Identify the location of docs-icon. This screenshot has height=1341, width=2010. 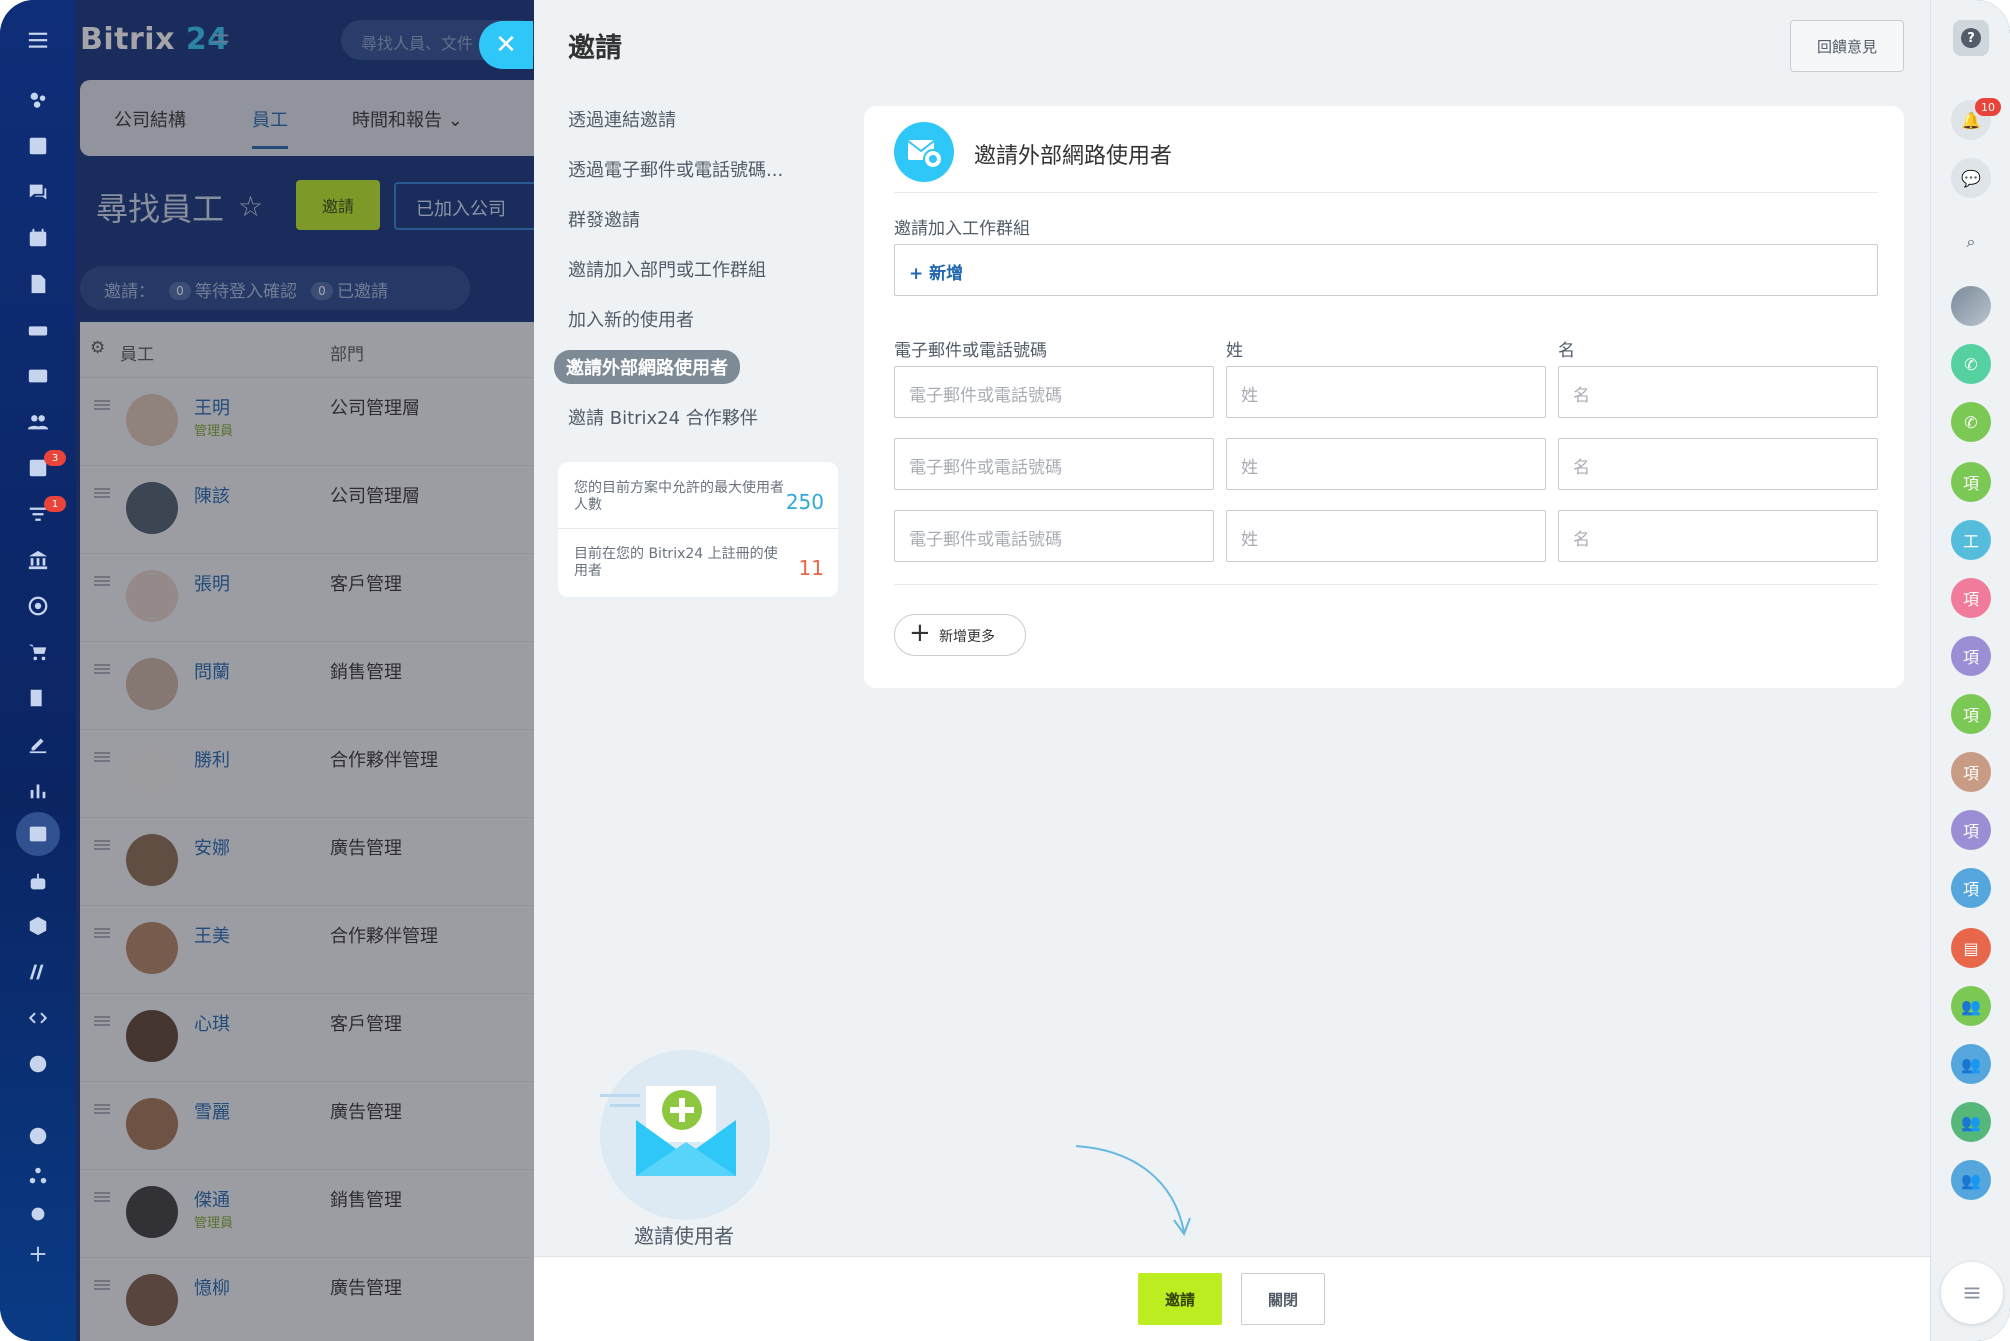
(38, 284).